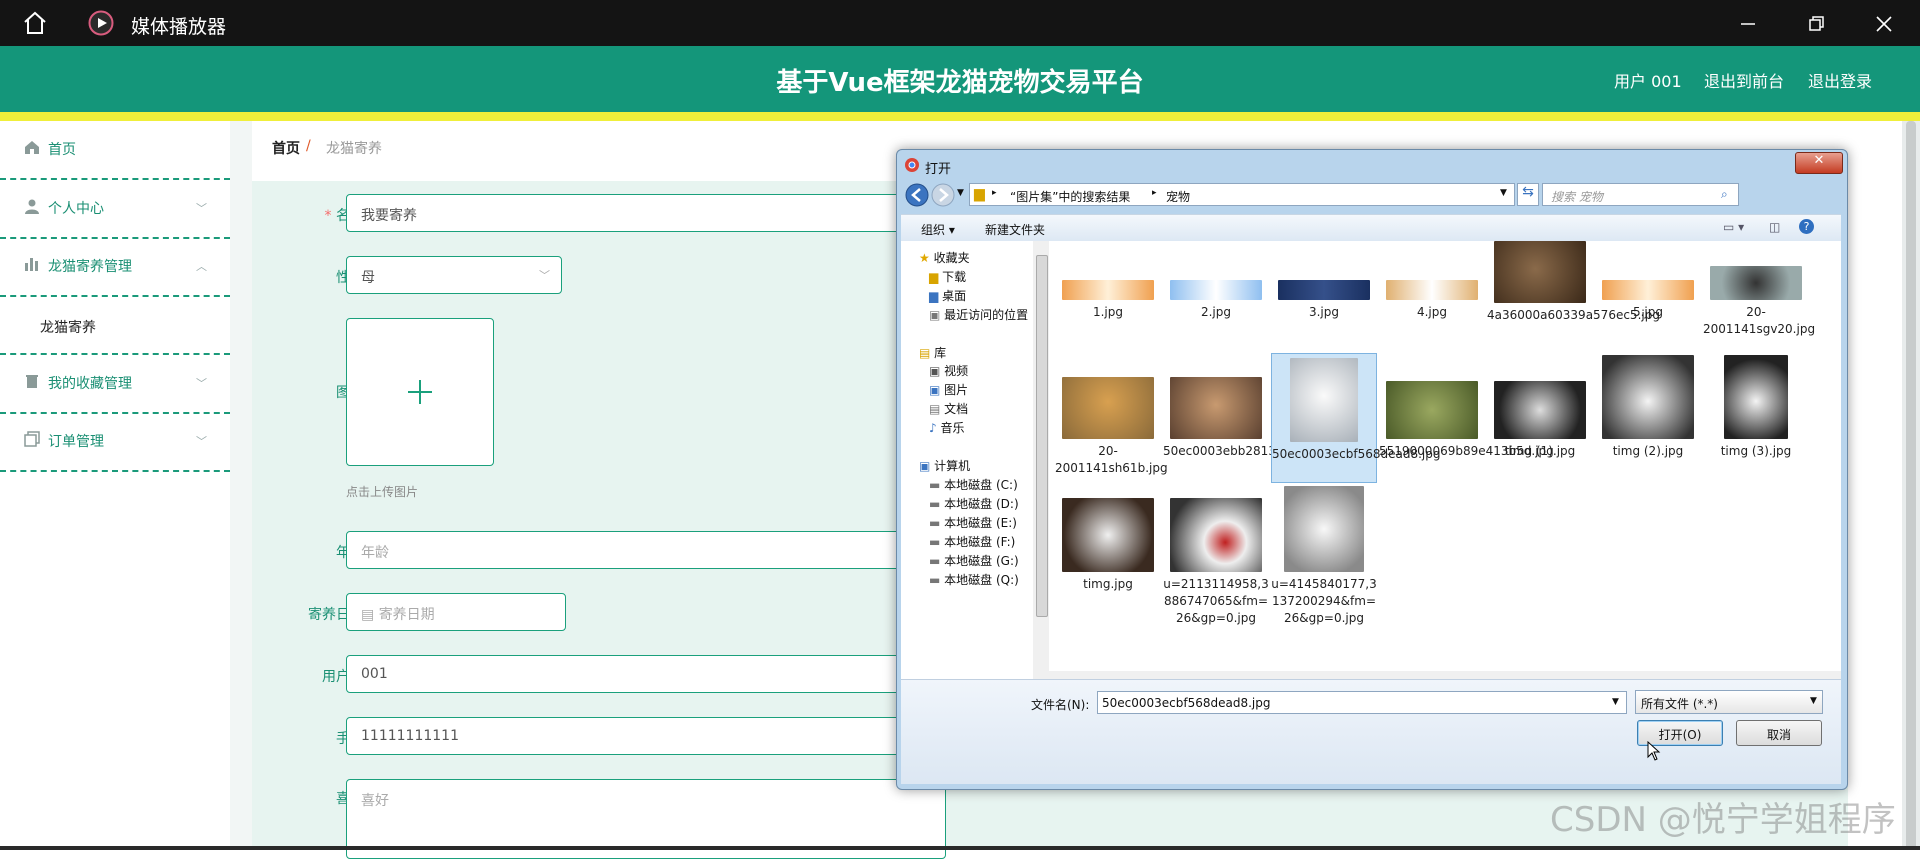 This screenshot has width=1920, height=859. Describe the element at coordinates (1503, 193) in the screenshot. I see `chevron-down-icon: ▼` at that location.